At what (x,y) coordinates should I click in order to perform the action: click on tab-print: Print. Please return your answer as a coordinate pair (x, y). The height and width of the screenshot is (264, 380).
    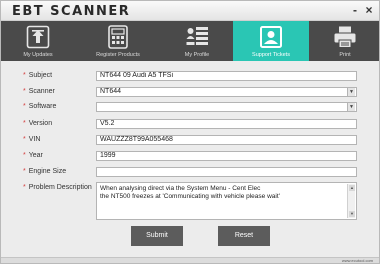
    Looking at the image, I should click on (345, 41).